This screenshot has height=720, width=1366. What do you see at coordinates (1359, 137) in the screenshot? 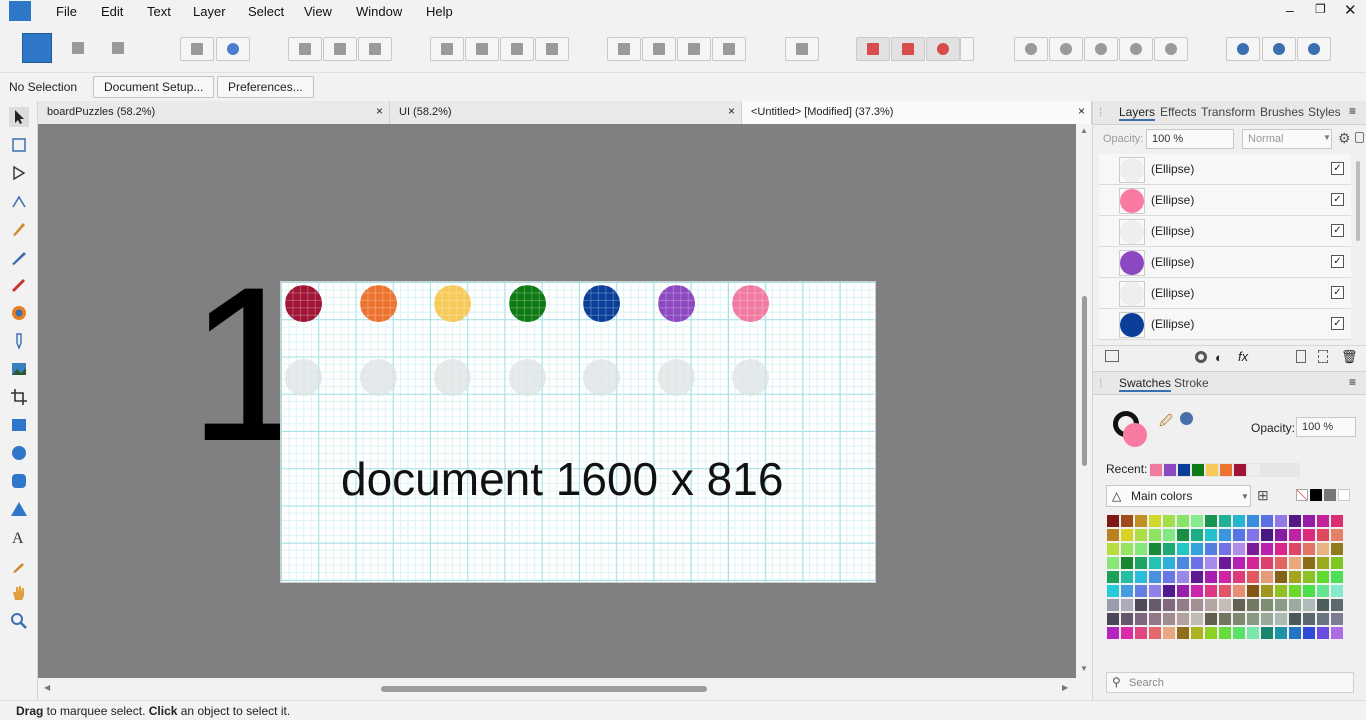
I see `lock-icon` at bounding box center [1359, 137].